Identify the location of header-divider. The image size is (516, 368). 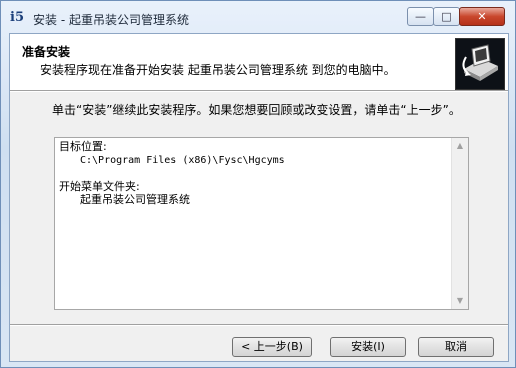
(259, 91).